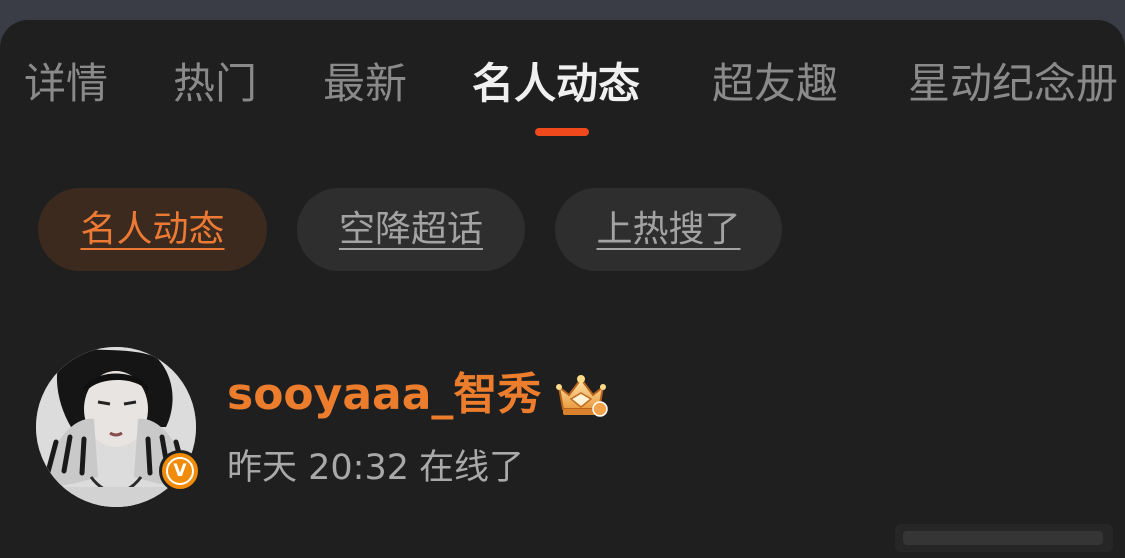 The width and height of the screenshot is (1125, 558). I want to click on tab-celebrity-updates: 名人动态, so click(556, 84).